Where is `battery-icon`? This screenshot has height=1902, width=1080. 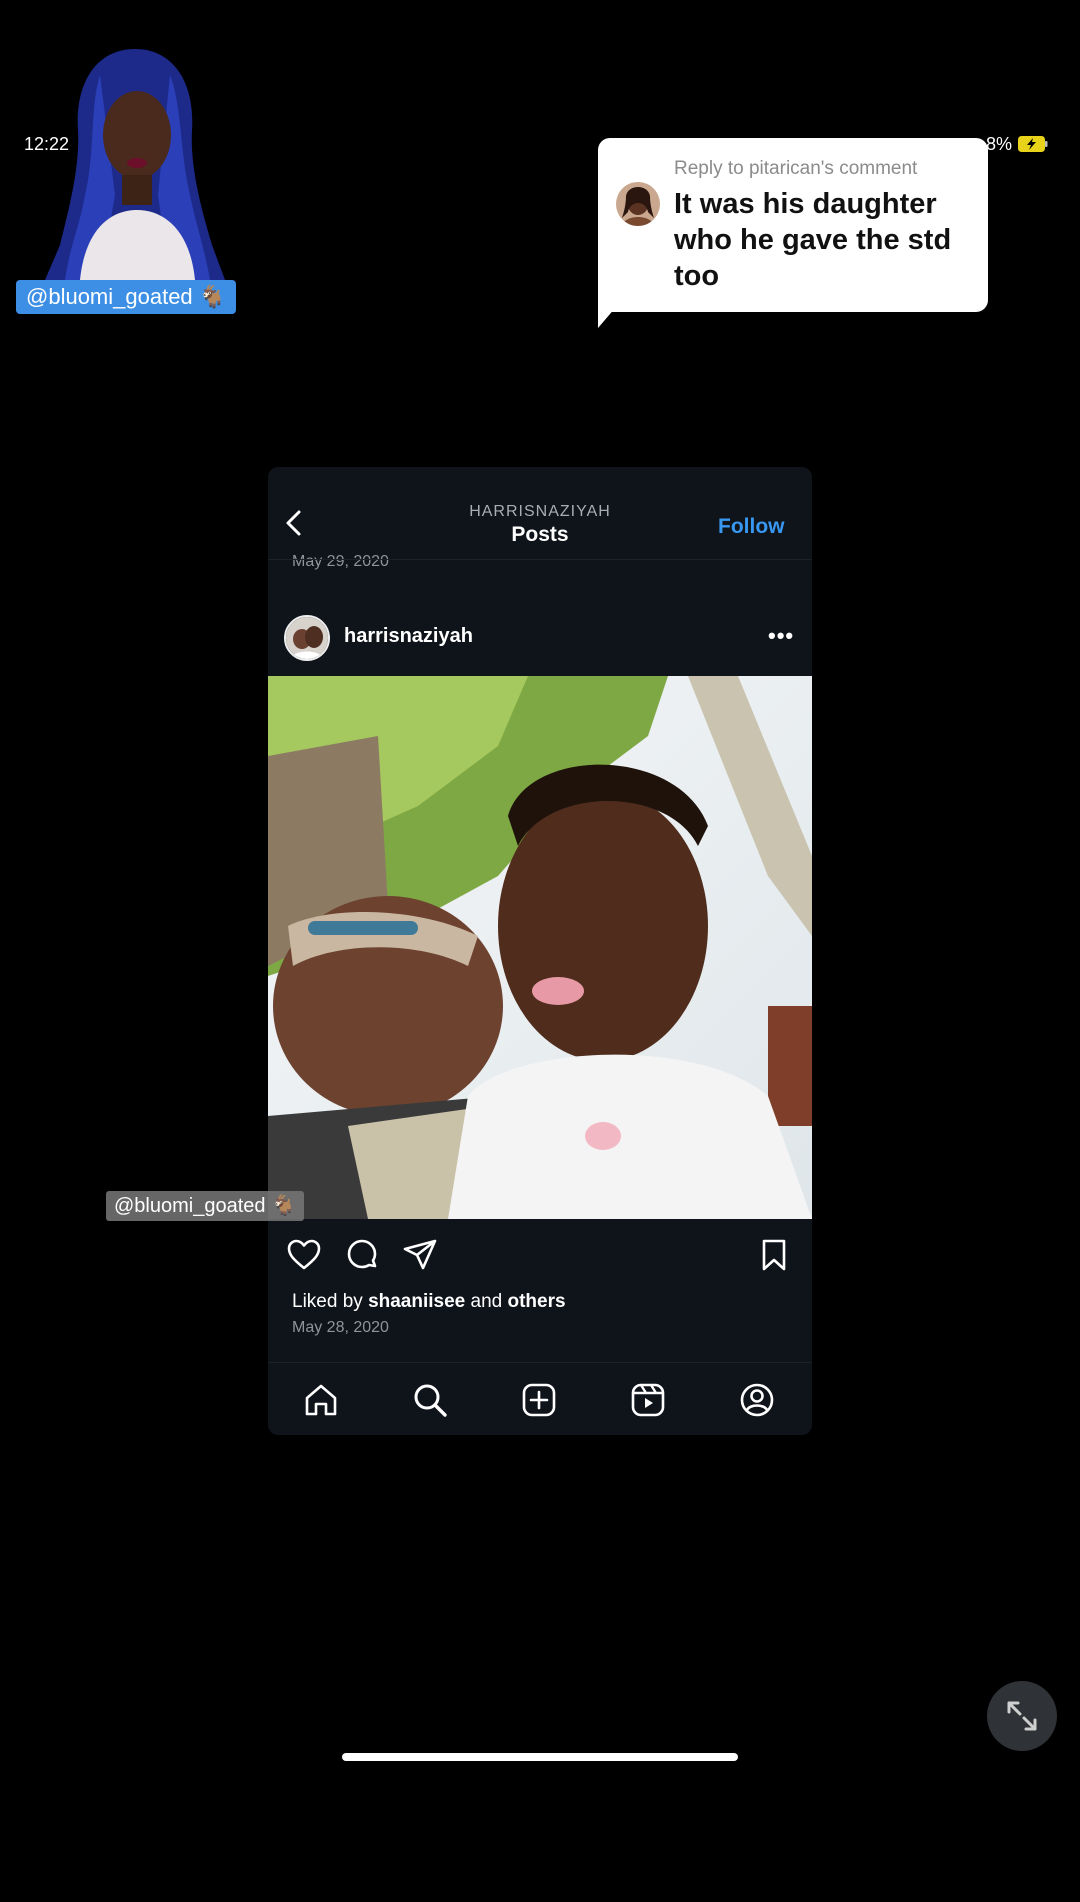
battery-icon is located at coordinates (1033, 144).